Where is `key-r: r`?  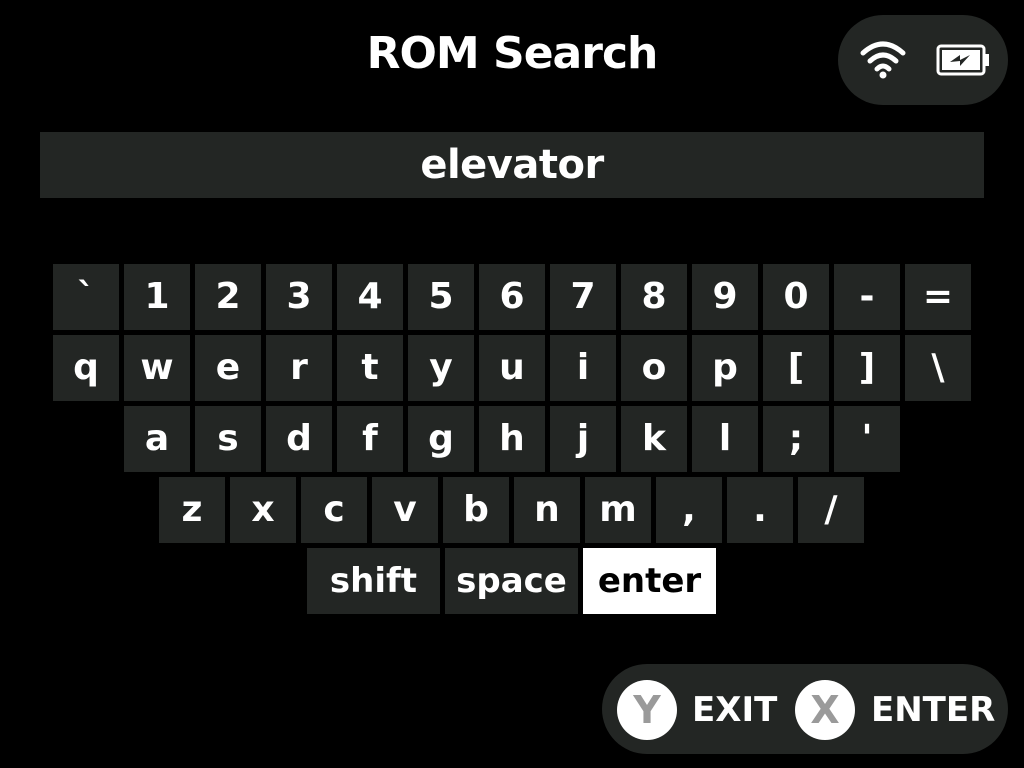
key-r: r is located at coordinates (299, 368).